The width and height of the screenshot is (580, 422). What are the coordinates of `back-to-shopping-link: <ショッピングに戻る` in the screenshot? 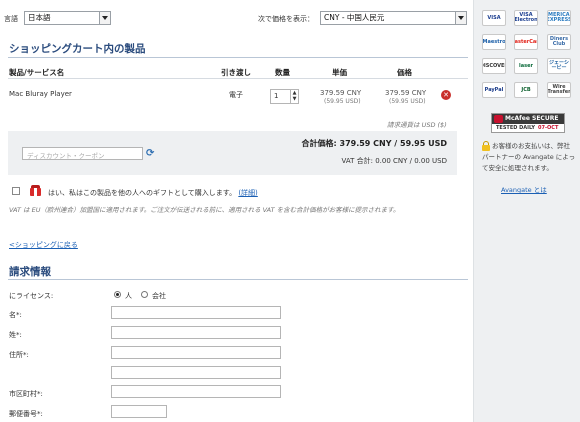 It's located at (43, 245).